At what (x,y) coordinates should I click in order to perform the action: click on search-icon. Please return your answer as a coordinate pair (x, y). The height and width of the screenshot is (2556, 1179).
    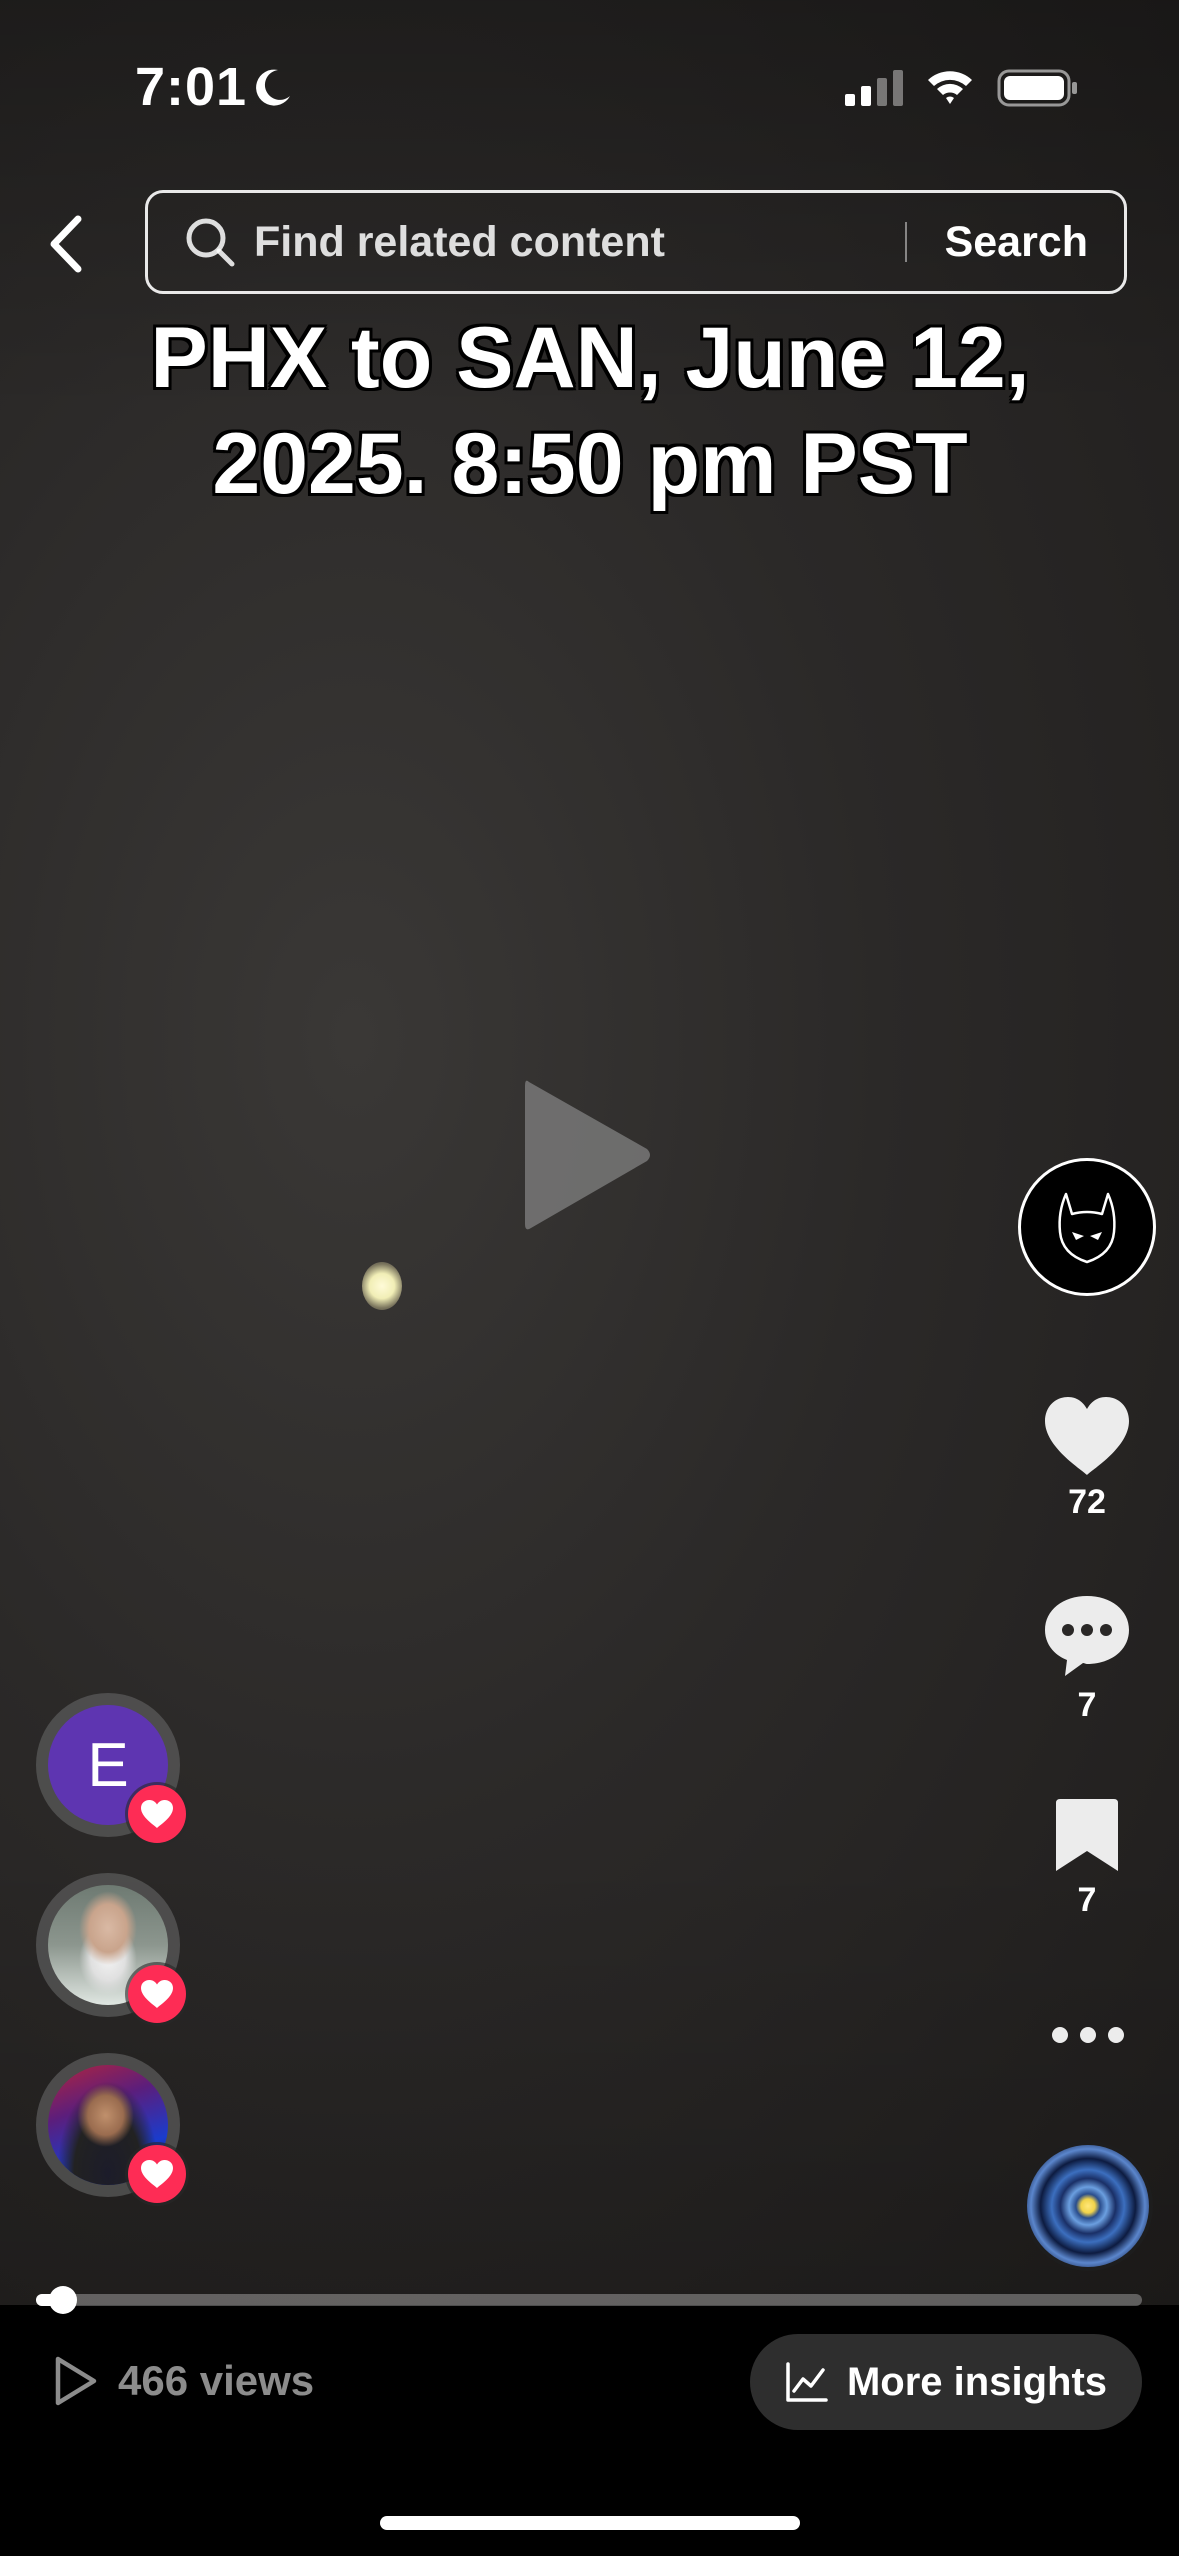
    Looking at the image, I should click on (210, 242).